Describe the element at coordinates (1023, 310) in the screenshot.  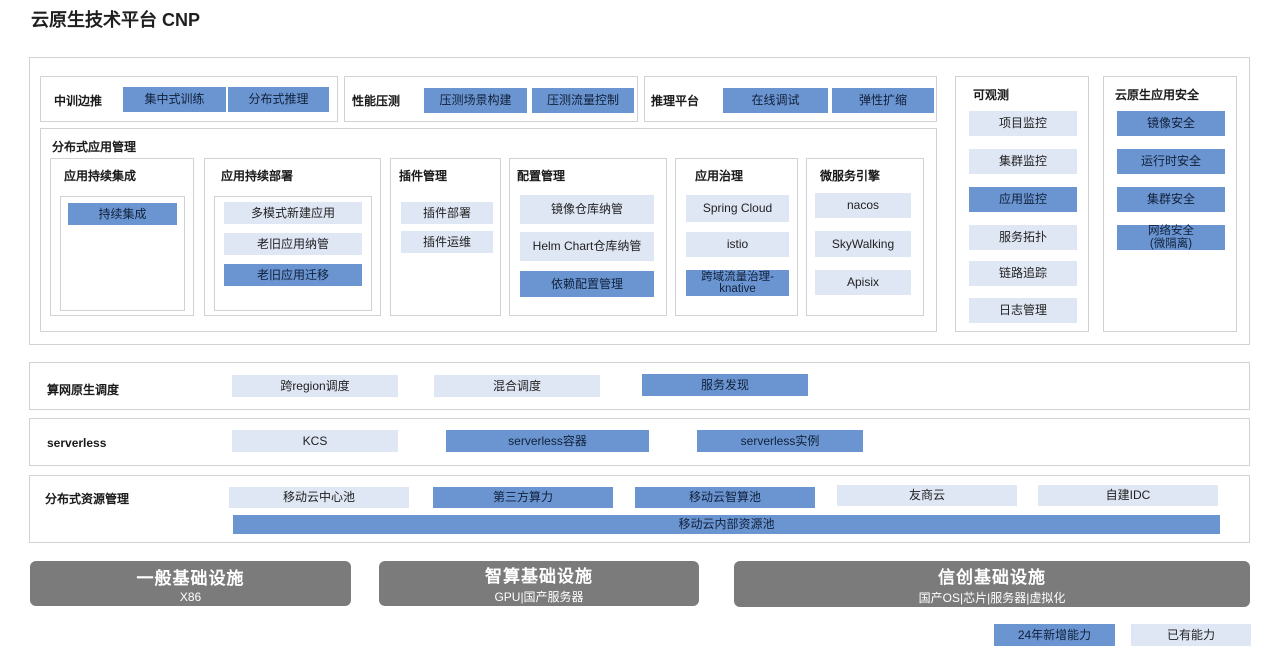
I see `tag-log-management: 日志管理` at that location.